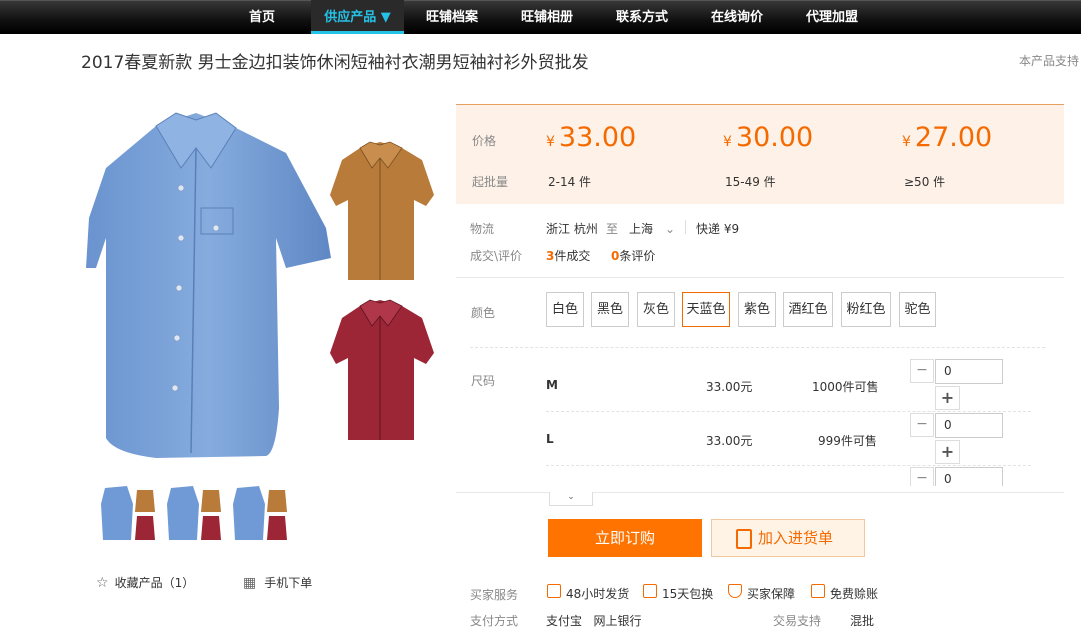 The height and width of the screenshot is (627, 1081). Describe the element at coordinates (845, 387) in the screenshot. I see `size-m-stock: 1000件可售` at that location.